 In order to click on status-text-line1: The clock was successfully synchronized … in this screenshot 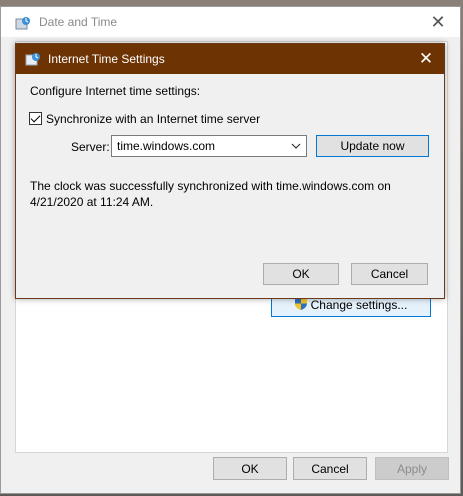, I will do `click(210, 186)`.